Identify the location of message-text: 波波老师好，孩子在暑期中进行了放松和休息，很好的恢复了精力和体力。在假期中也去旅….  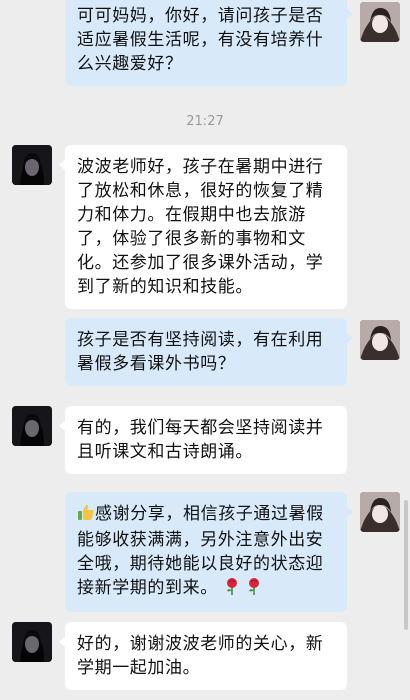
(200, 227).